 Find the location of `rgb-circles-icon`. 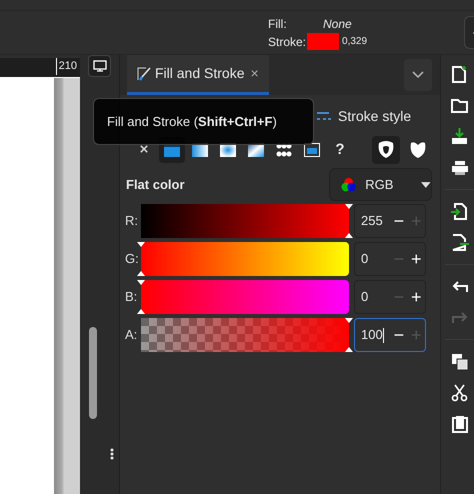

rgb-circles-icon is located at coordinates (349, 184).